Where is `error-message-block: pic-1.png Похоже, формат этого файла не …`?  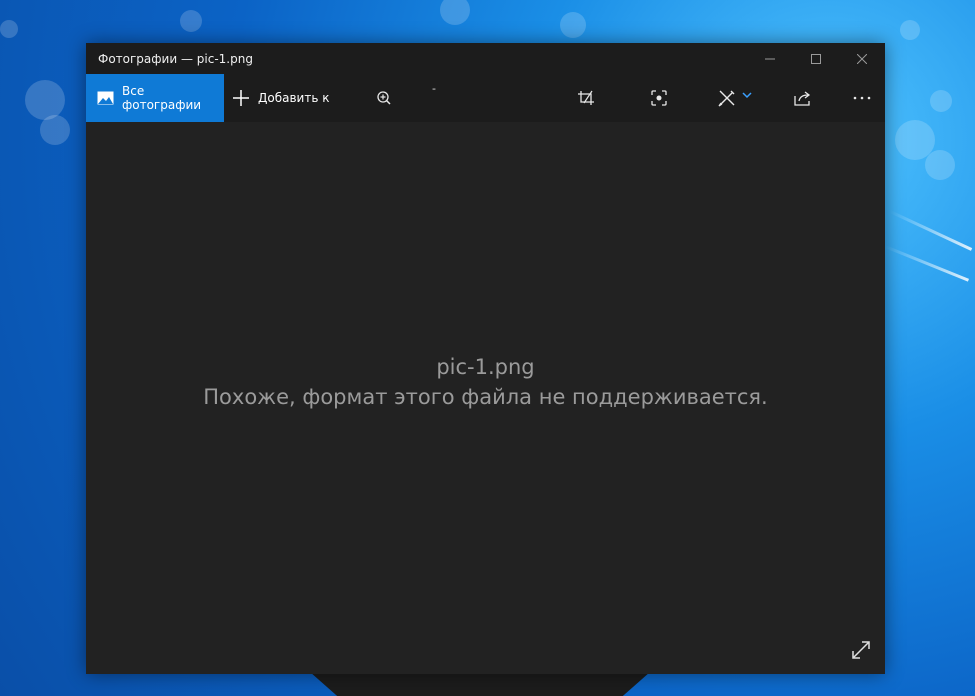
error-message-block: pic-1.png Похоже, формат этого файла не … is located at coordinates (485, 382).